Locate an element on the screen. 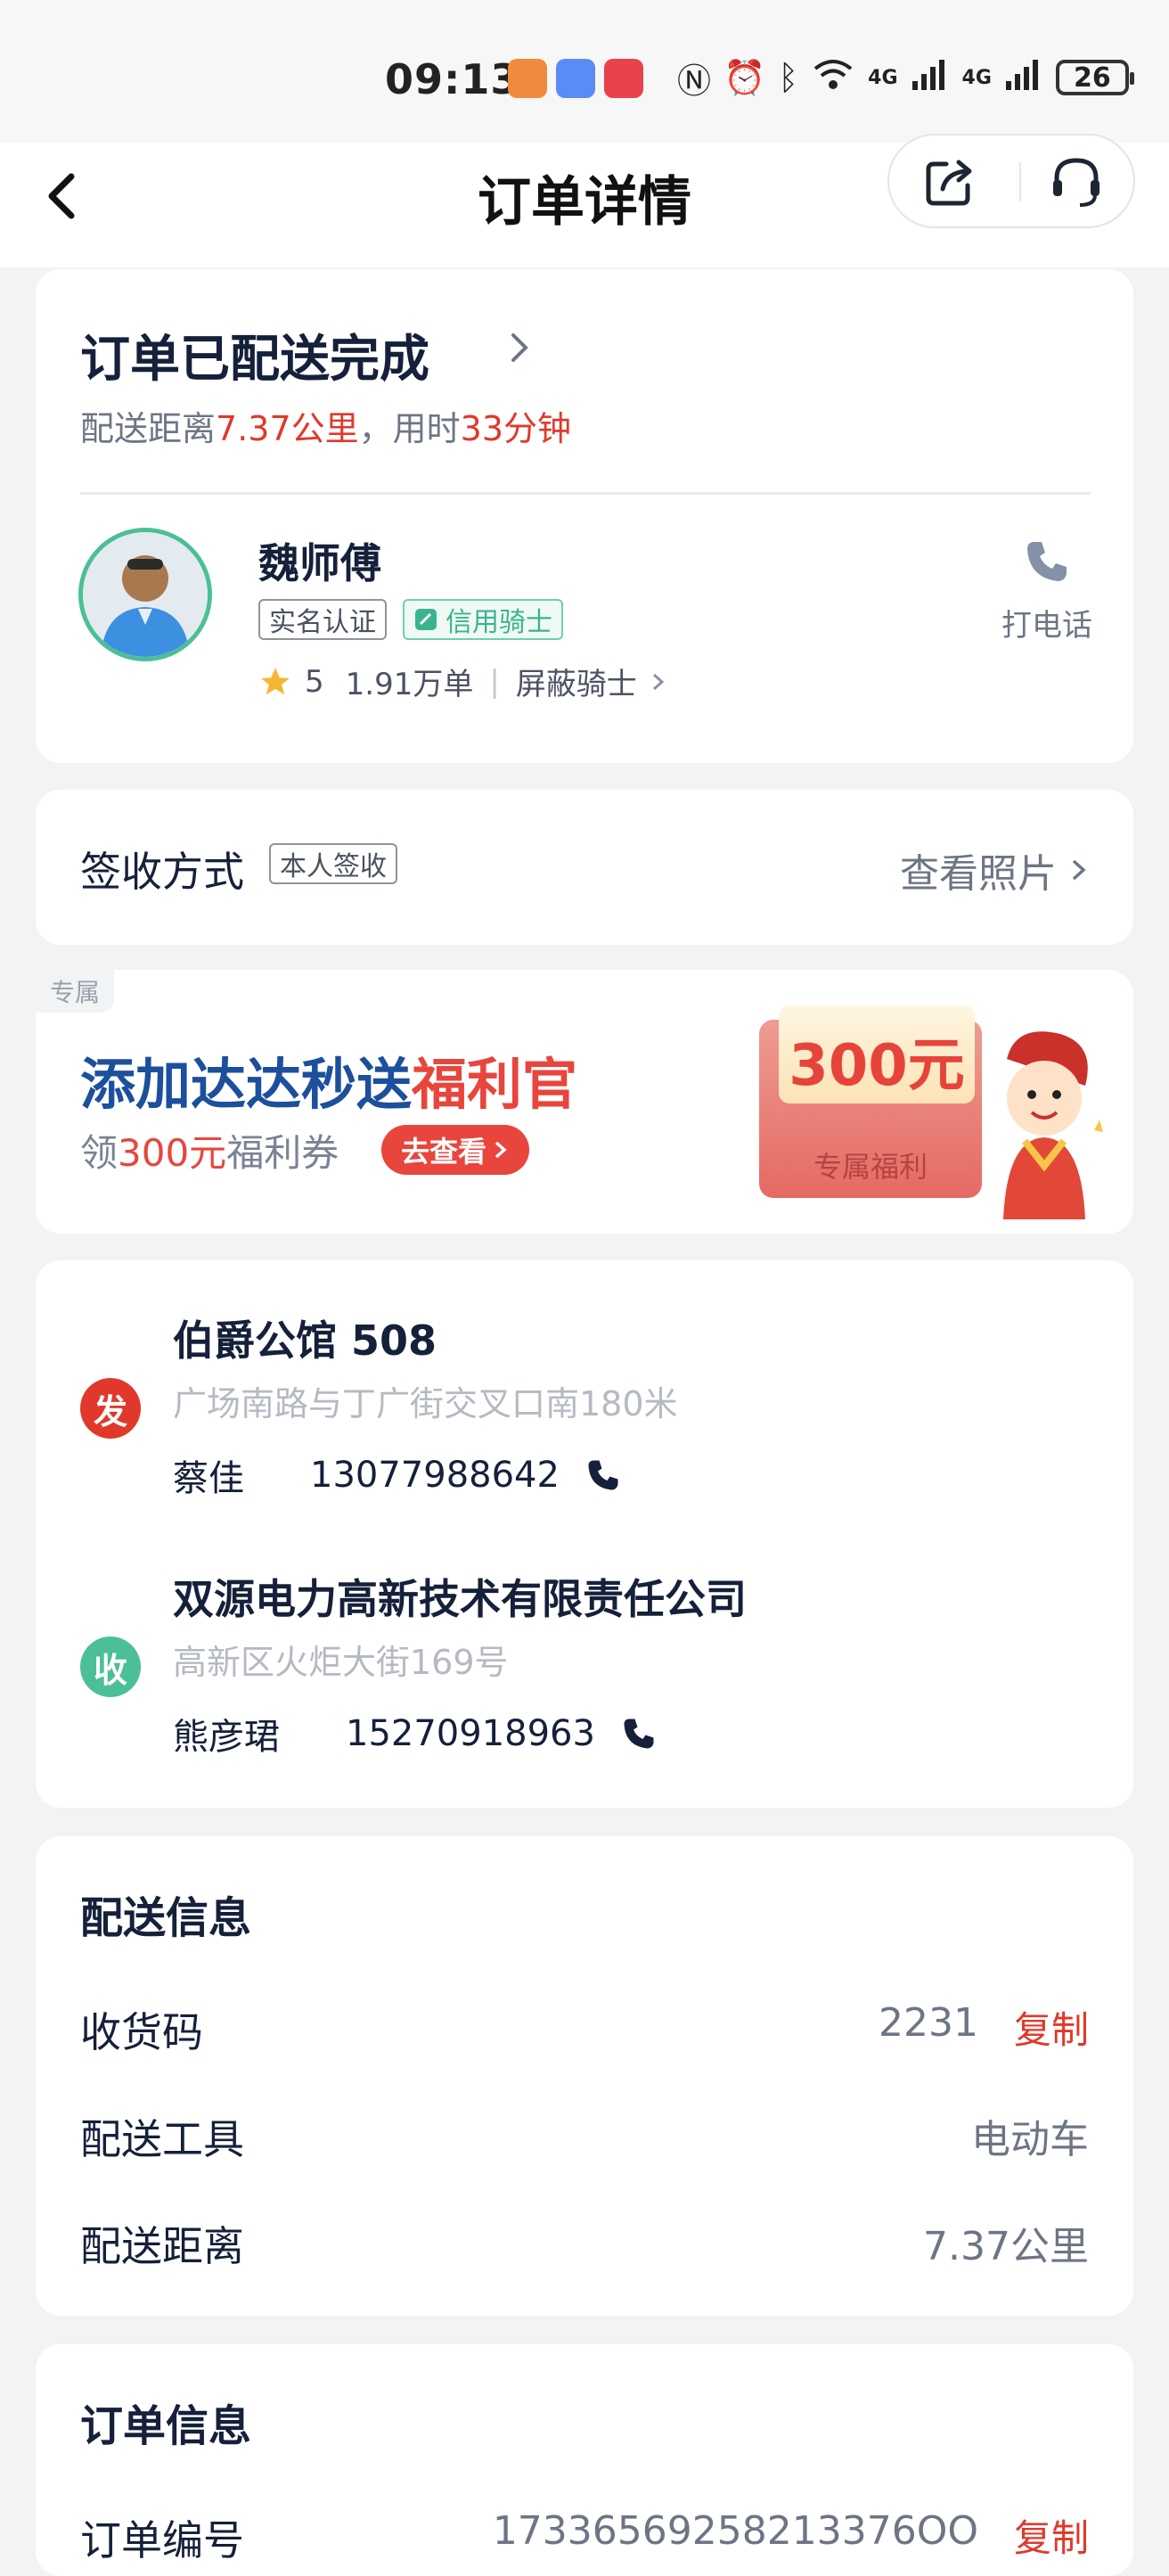  share-icon is located at coordinates (949, 183).